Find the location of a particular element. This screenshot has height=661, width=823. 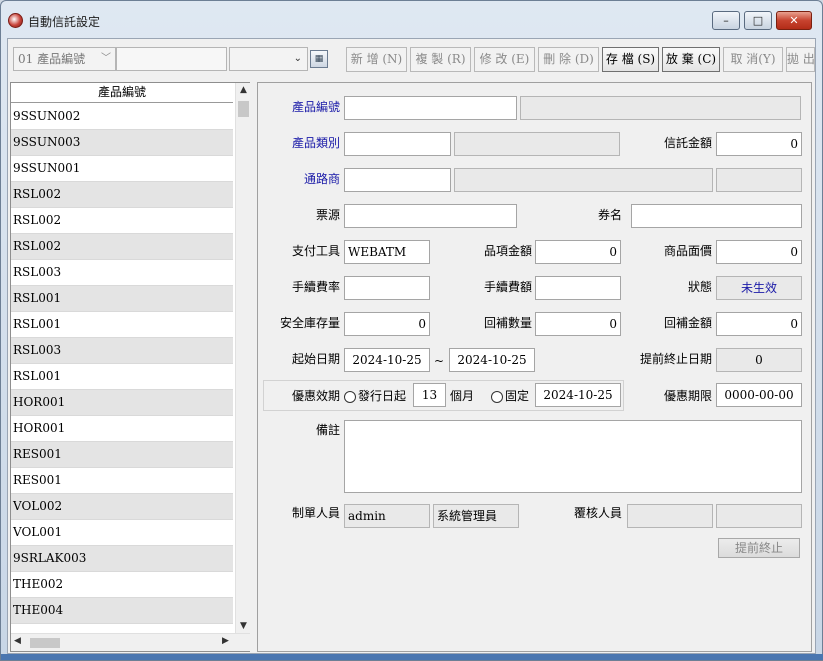

product-name-field is located at coordinates (660, 108).